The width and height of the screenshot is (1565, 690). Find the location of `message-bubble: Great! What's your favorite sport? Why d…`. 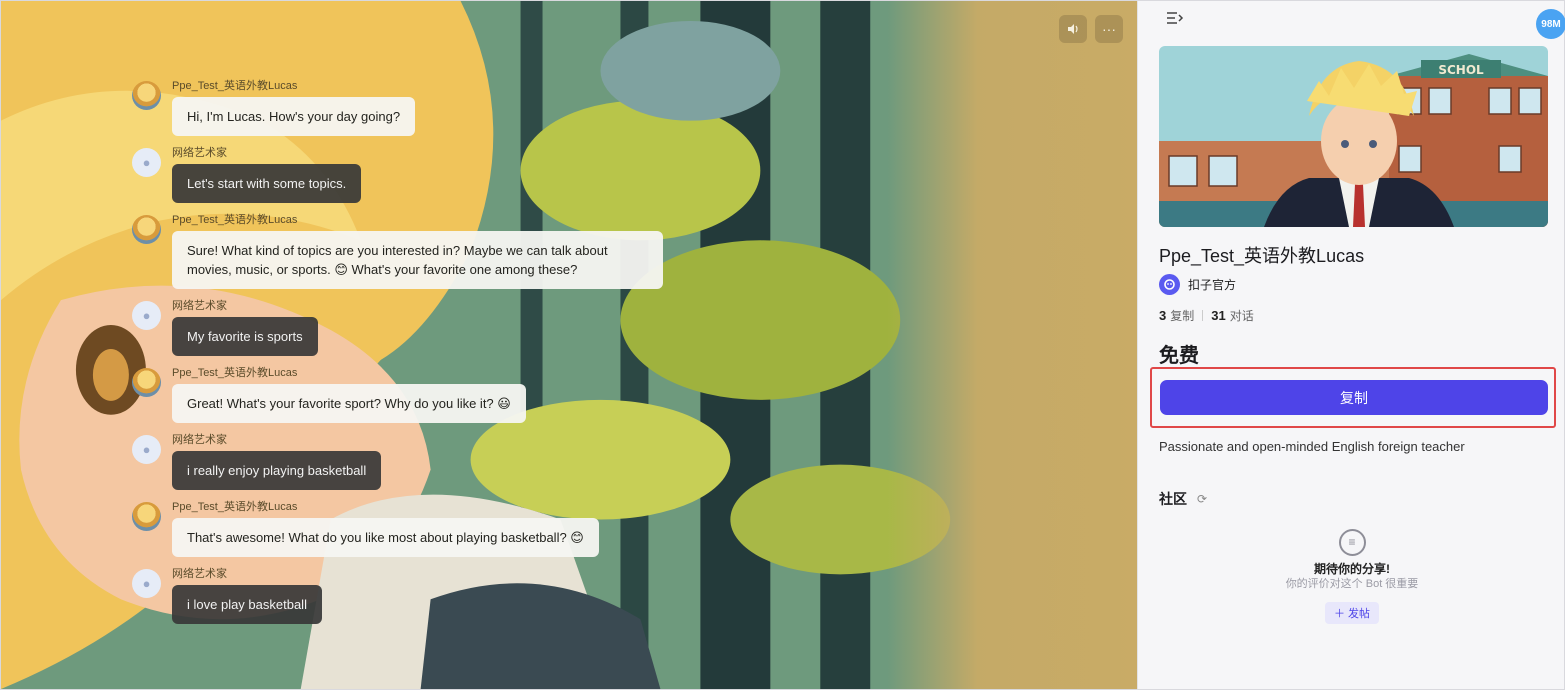

message-bubble: Great! What's your favorite sport? Why d… is located at coordinates (349, 403).